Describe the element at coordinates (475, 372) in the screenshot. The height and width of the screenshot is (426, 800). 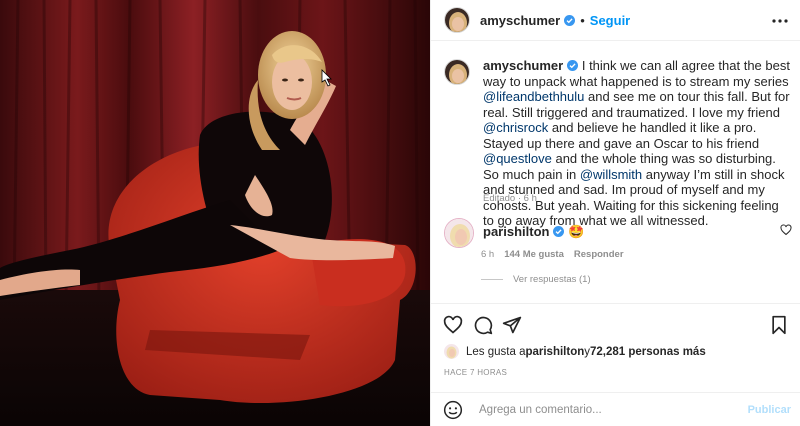
I see `post-timestamp: HACE 7 HORAS` at that location.